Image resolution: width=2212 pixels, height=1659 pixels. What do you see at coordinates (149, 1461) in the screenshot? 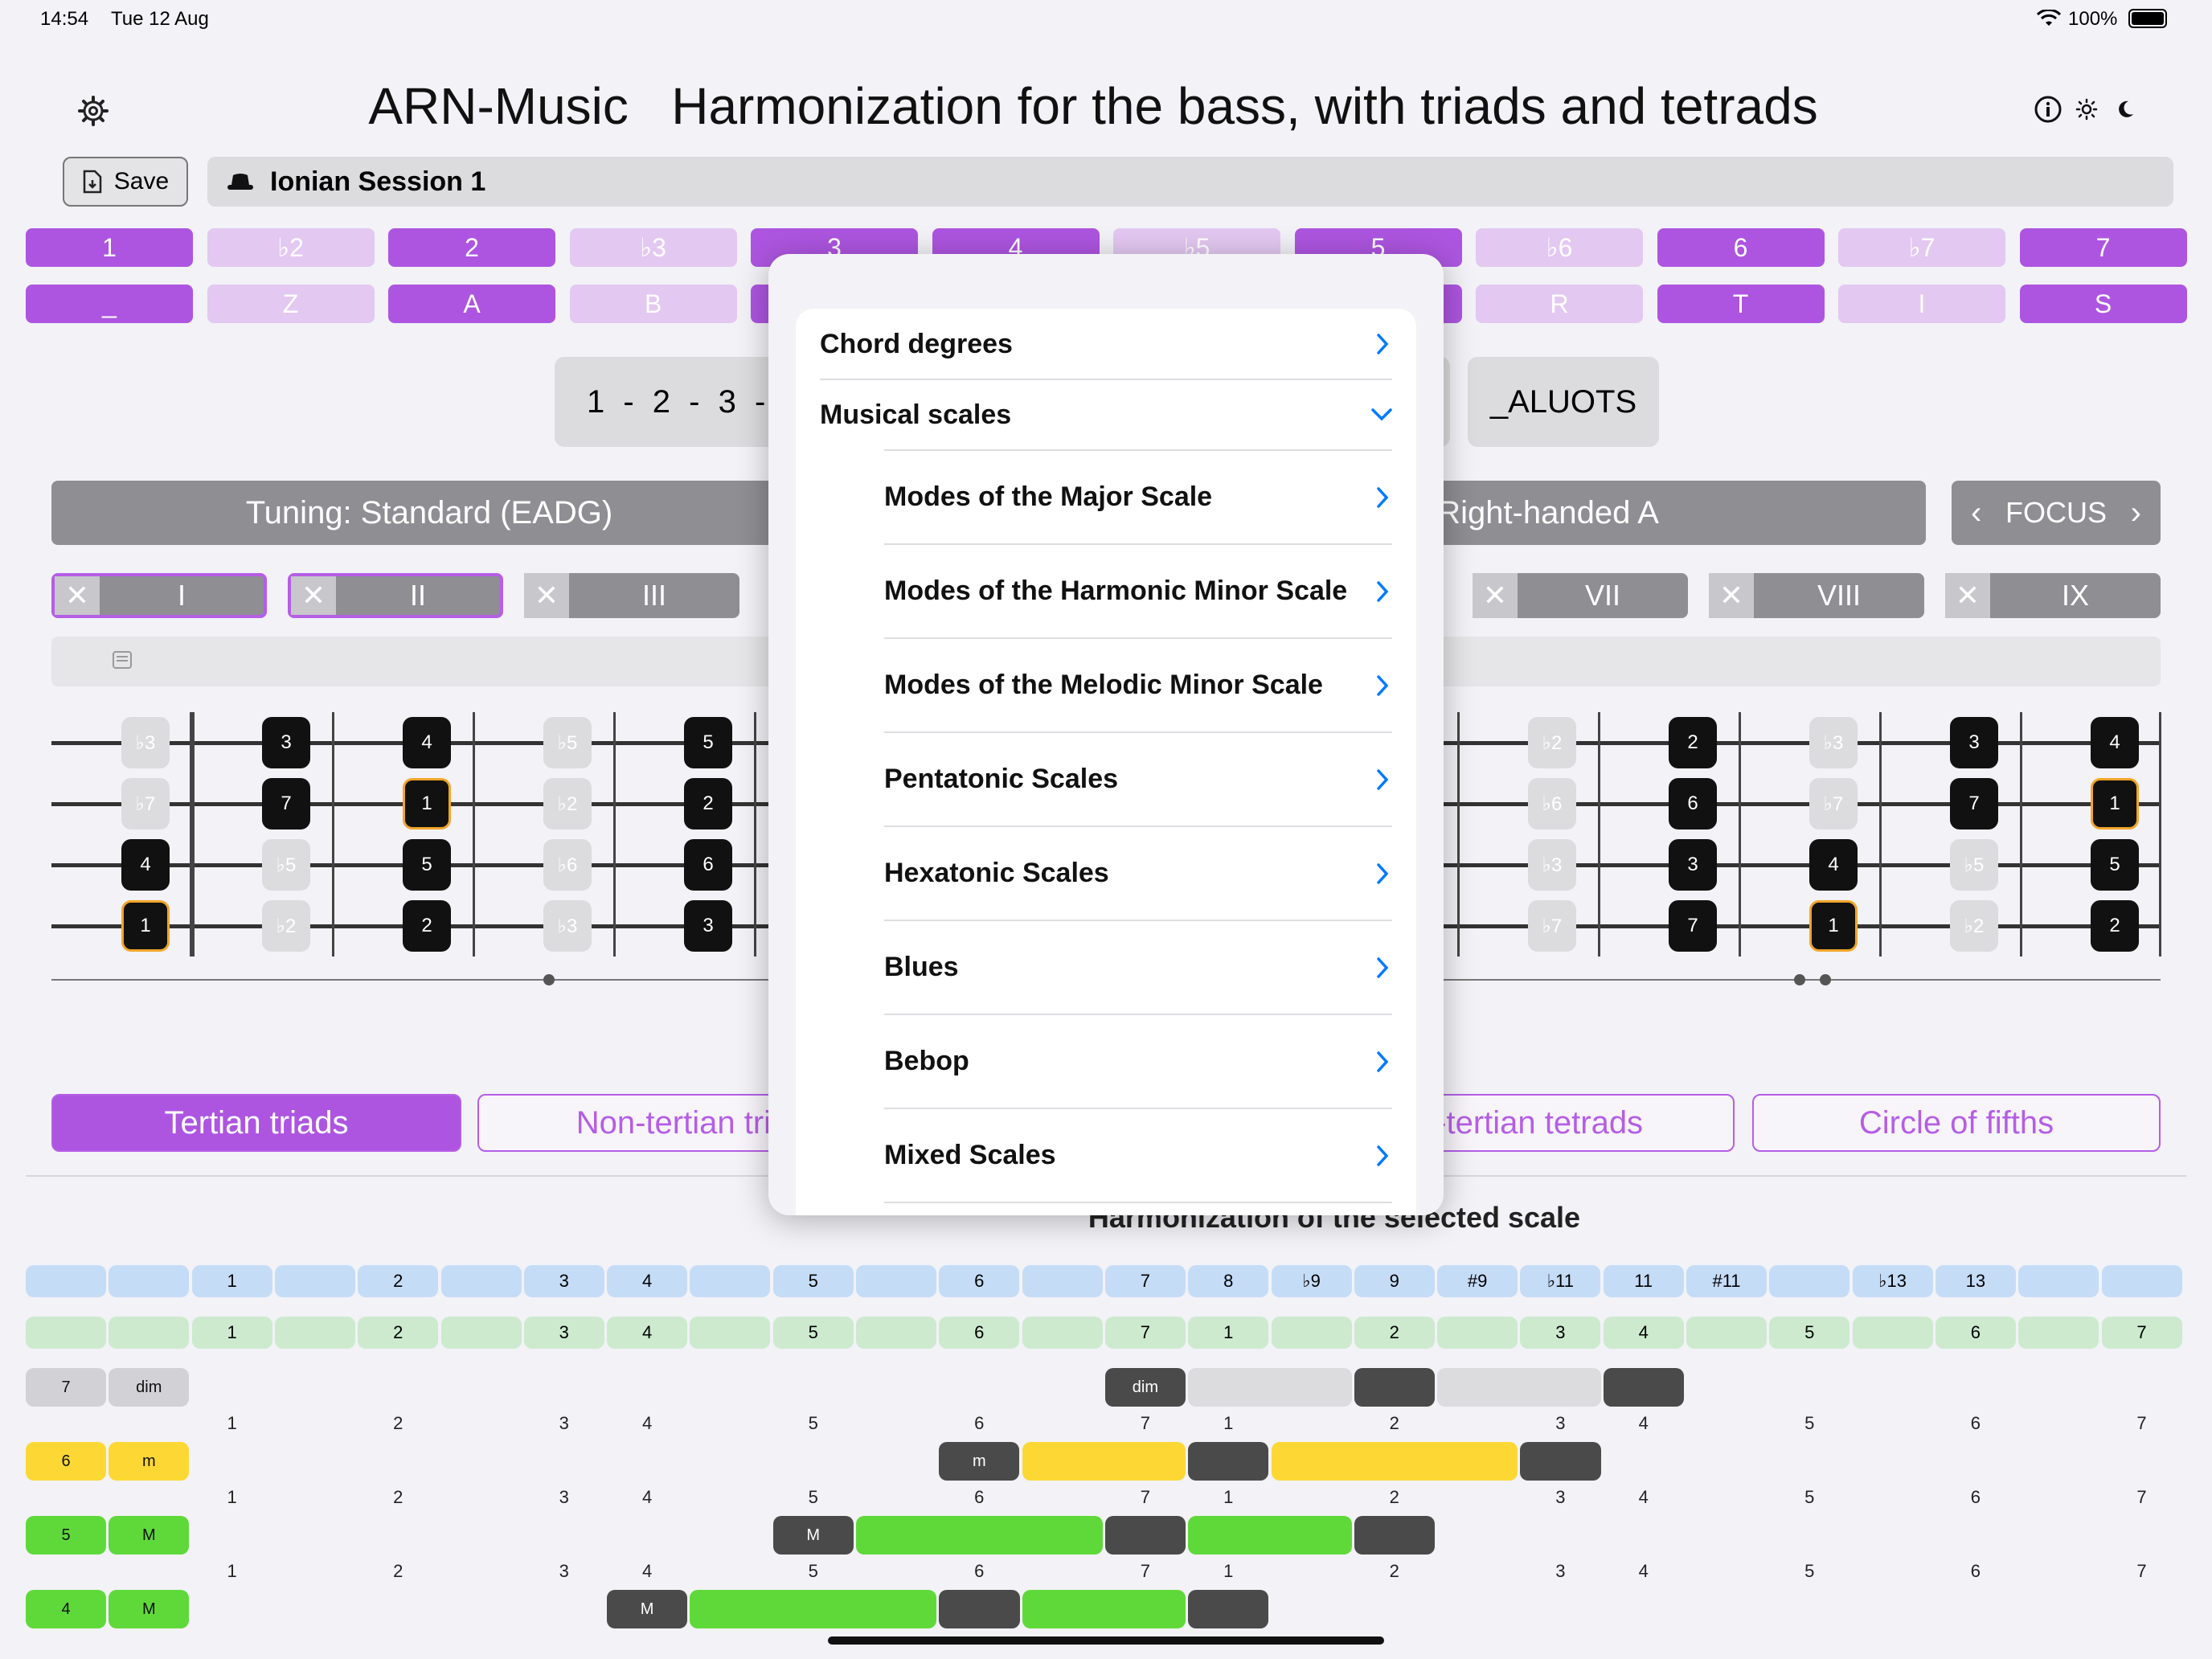
I see `chord-quality-badge: m` at bounding box center [149, 1461].